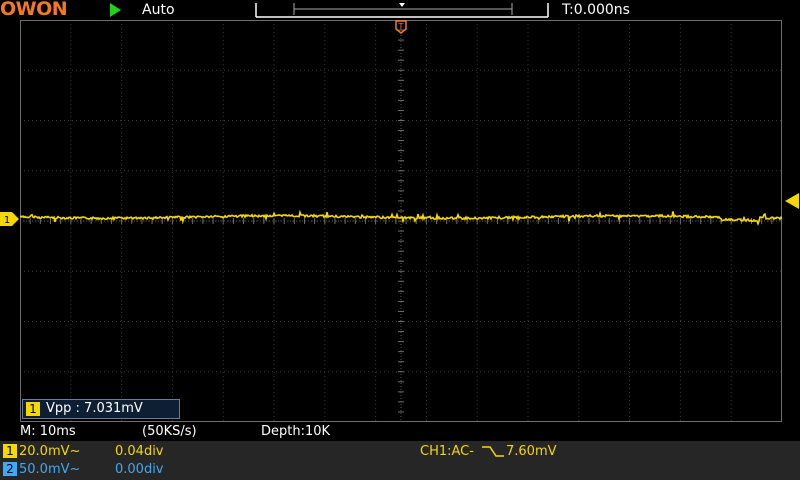 The image size is (800, 480). I want to click on measurement-box: 1 Vpp : 7.031mV, so click(101, 409).